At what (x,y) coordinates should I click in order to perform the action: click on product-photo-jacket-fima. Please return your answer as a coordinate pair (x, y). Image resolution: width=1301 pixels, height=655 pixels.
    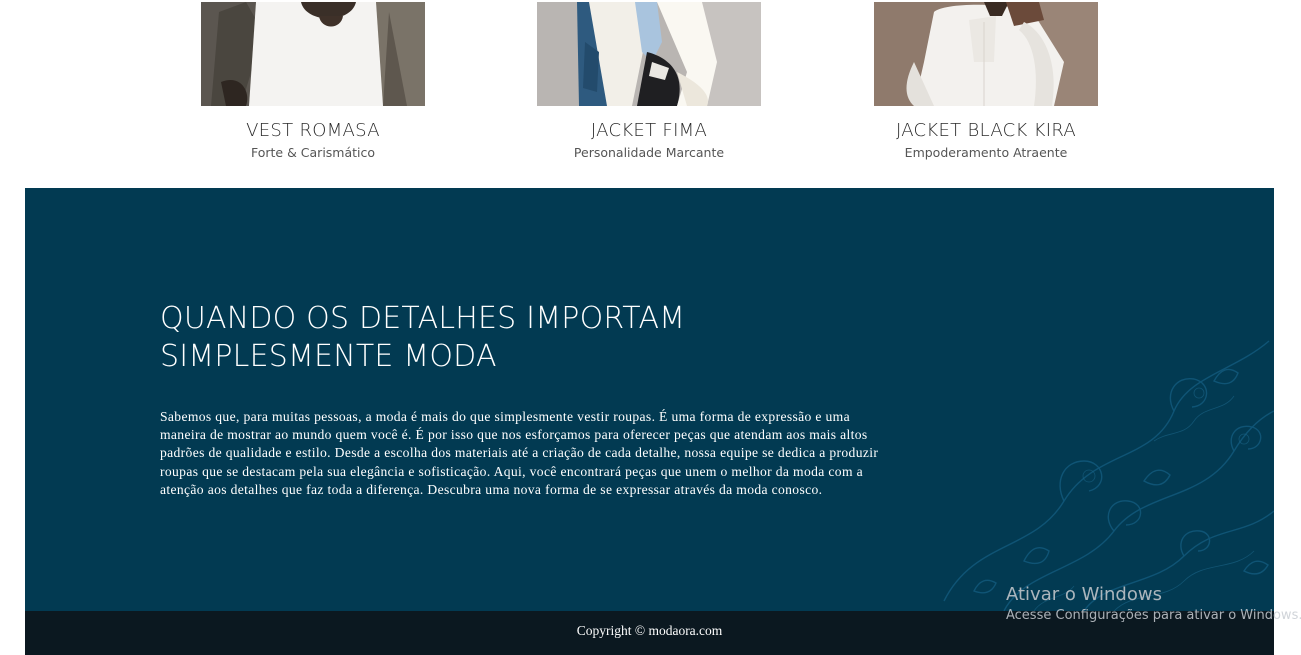
    Looking at the image, I should click on (649, 54).